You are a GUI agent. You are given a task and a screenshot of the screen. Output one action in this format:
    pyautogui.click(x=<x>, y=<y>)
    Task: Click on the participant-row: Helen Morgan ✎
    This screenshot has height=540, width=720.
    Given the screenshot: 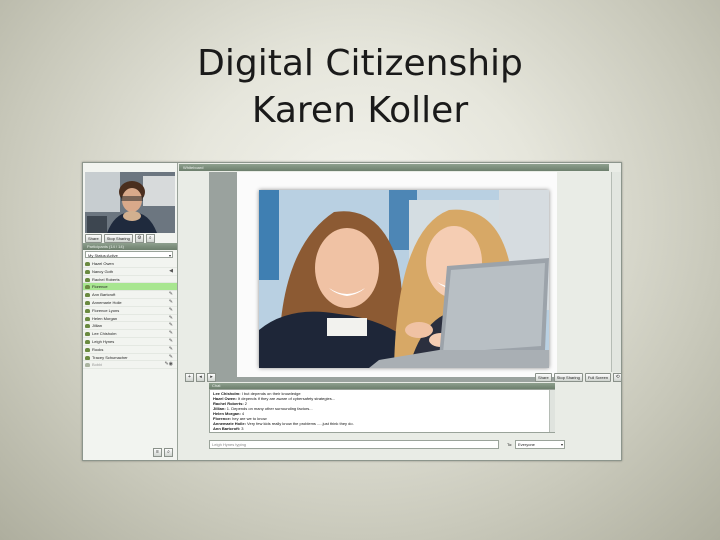 What is the action you would take?
    pyautogui.click(x=130, y=319)
    